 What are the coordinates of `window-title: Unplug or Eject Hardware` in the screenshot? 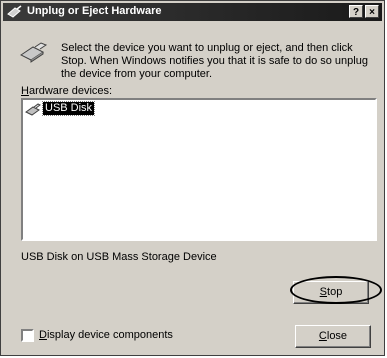 It's located at (94, 11).